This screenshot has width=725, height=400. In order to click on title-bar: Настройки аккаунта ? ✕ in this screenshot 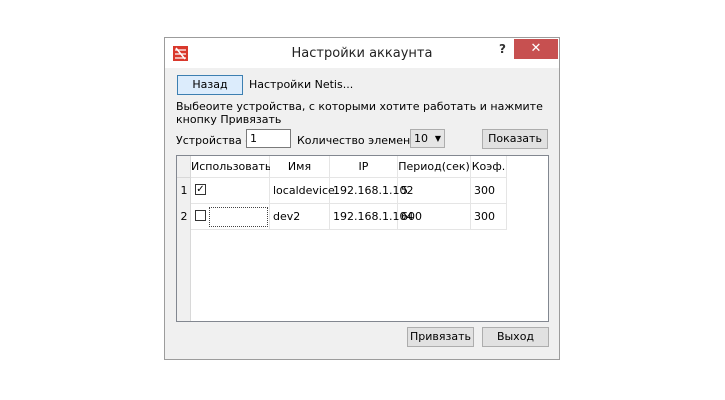, I will do `click(362, 53)`.